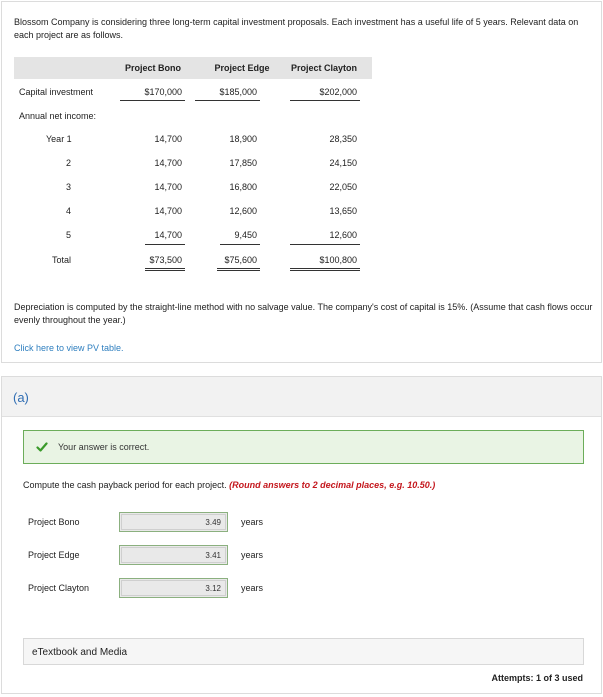  Describe the element at coordinates (69, 348) in the screenshot. I see `pv-table-link: Click here to view PV table.` at that location.